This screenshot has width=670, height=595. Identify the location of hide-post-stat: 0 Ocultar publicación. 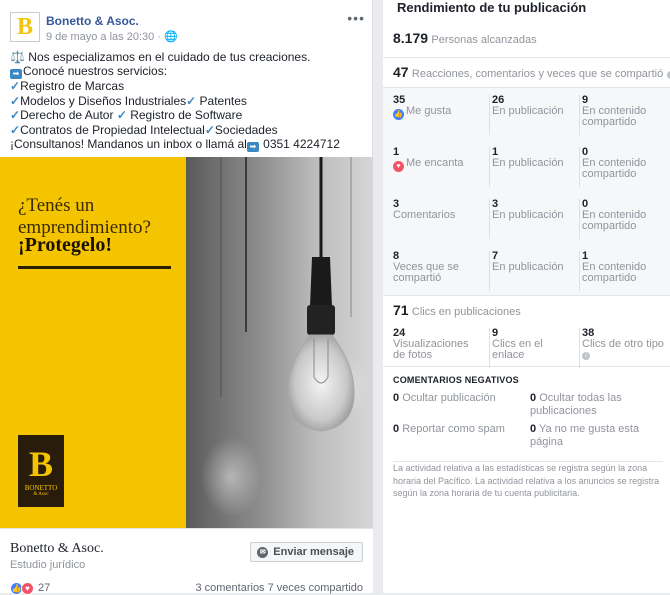
(444, 398).